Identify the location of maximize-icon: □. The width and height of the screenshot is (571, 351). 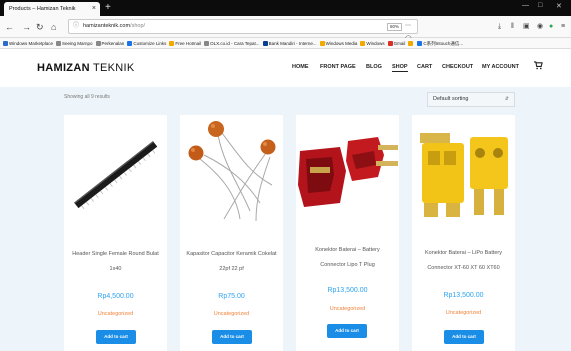
(540, 5).